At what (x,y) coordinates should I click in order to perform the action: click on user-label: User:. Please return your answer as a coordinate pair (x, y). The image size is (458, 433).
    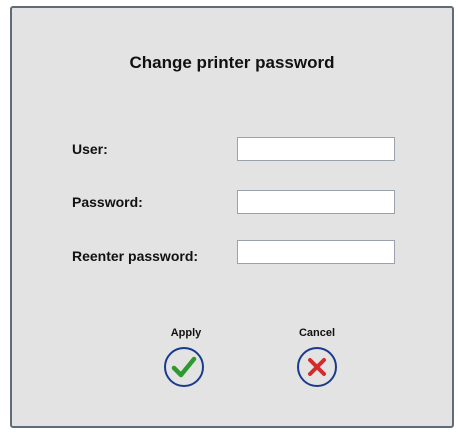
    Looking at the image, I should click on (90, 149).